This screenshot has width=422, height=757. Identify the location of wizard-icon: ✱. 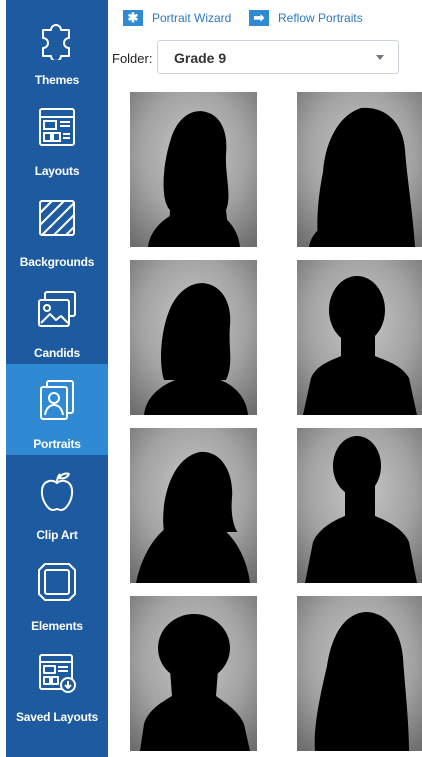
(133, 18).